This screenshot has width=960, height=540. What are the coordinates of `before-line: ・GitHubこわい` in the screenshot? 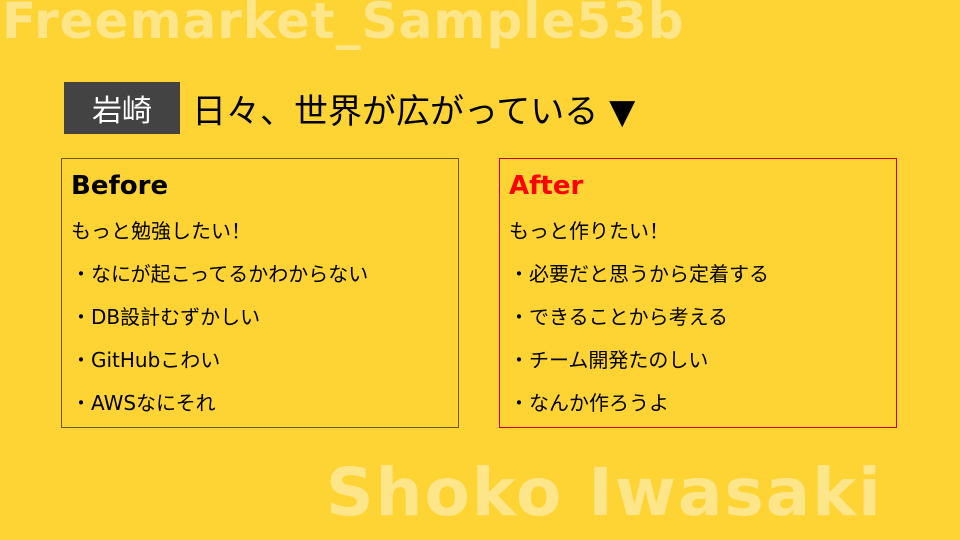 It's located at (146, 360).